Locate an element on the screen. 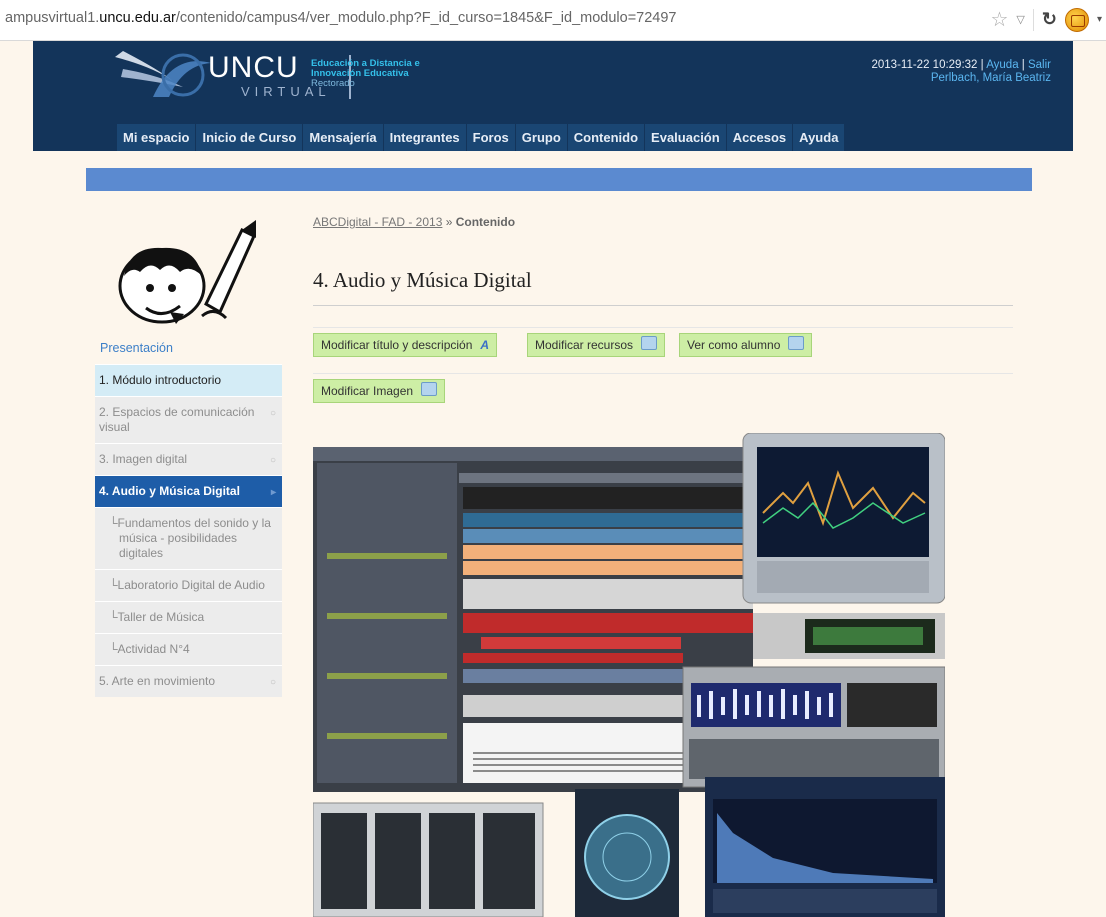 The width and height of the screenshot is (1106, 917). view-as-student-button: Ver como alumno is located at coordinates (746, 345).